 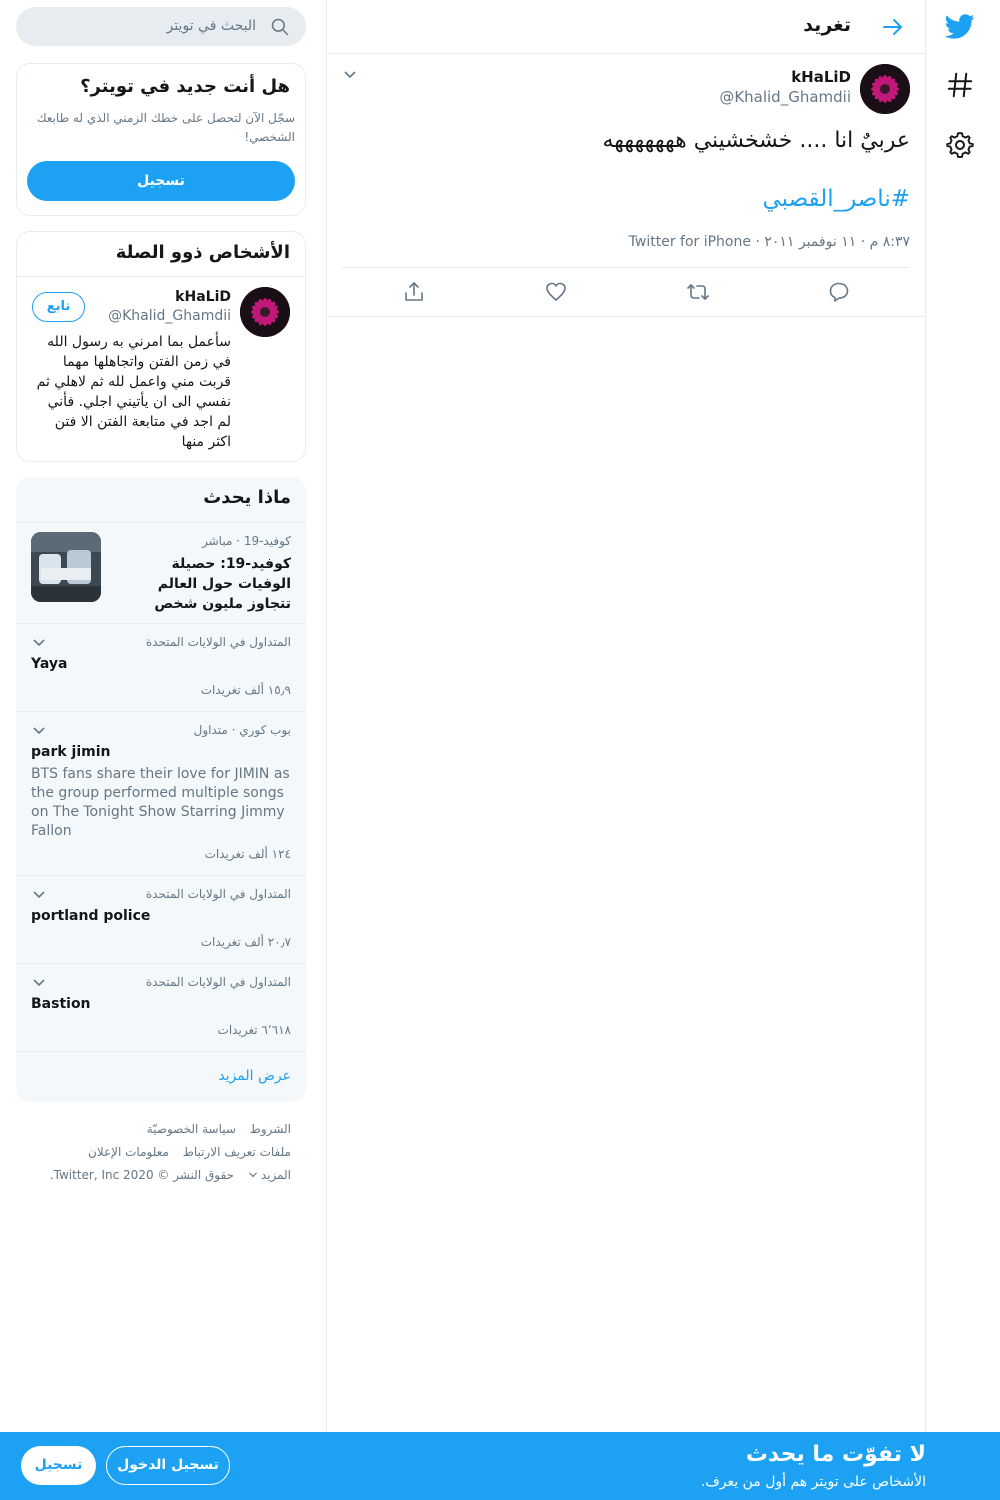 I want to click on share-icon, so click(x=414, y=292).